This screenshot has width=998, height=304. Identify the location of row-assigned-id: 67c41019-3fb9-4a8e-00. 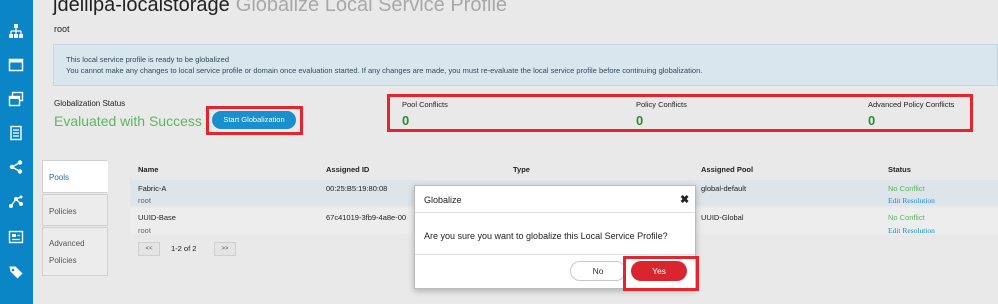
(366, 217).